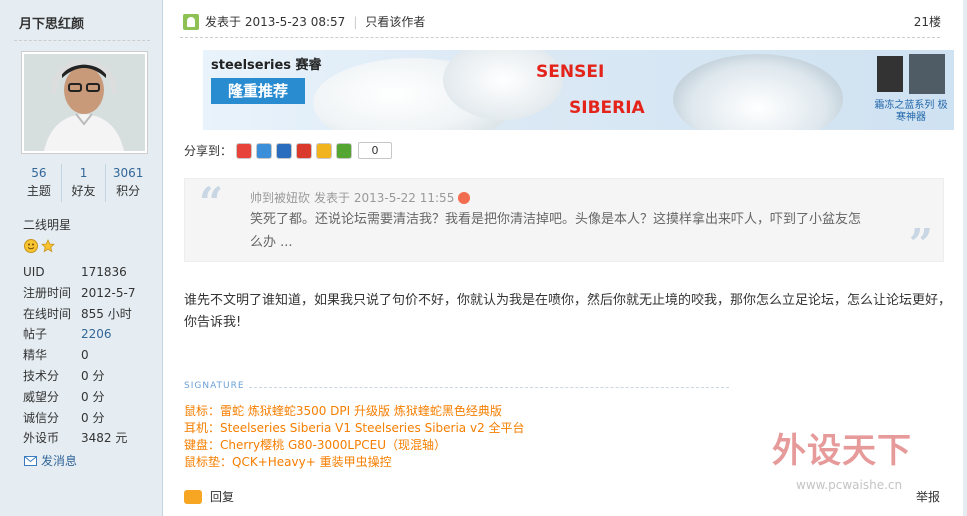 This screenshot has height=516, width=967. Describe the element at coordinates (304, 150) in the screenshot. I see `share-kaixin-icon` at that location.